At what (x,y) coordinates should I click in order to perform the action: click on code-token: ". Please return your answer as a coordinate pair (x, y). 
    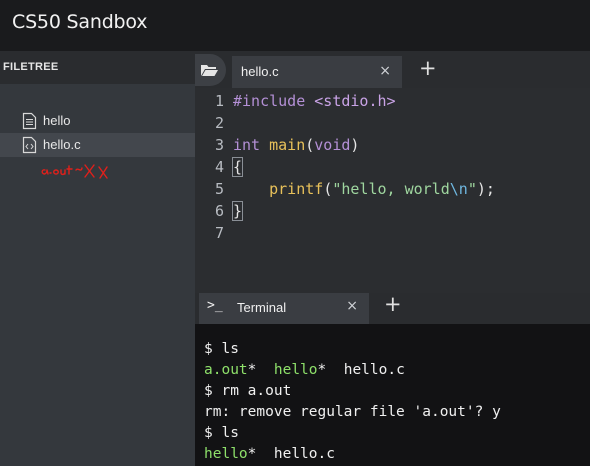
    Looking at the image, I should click on (472, 189).